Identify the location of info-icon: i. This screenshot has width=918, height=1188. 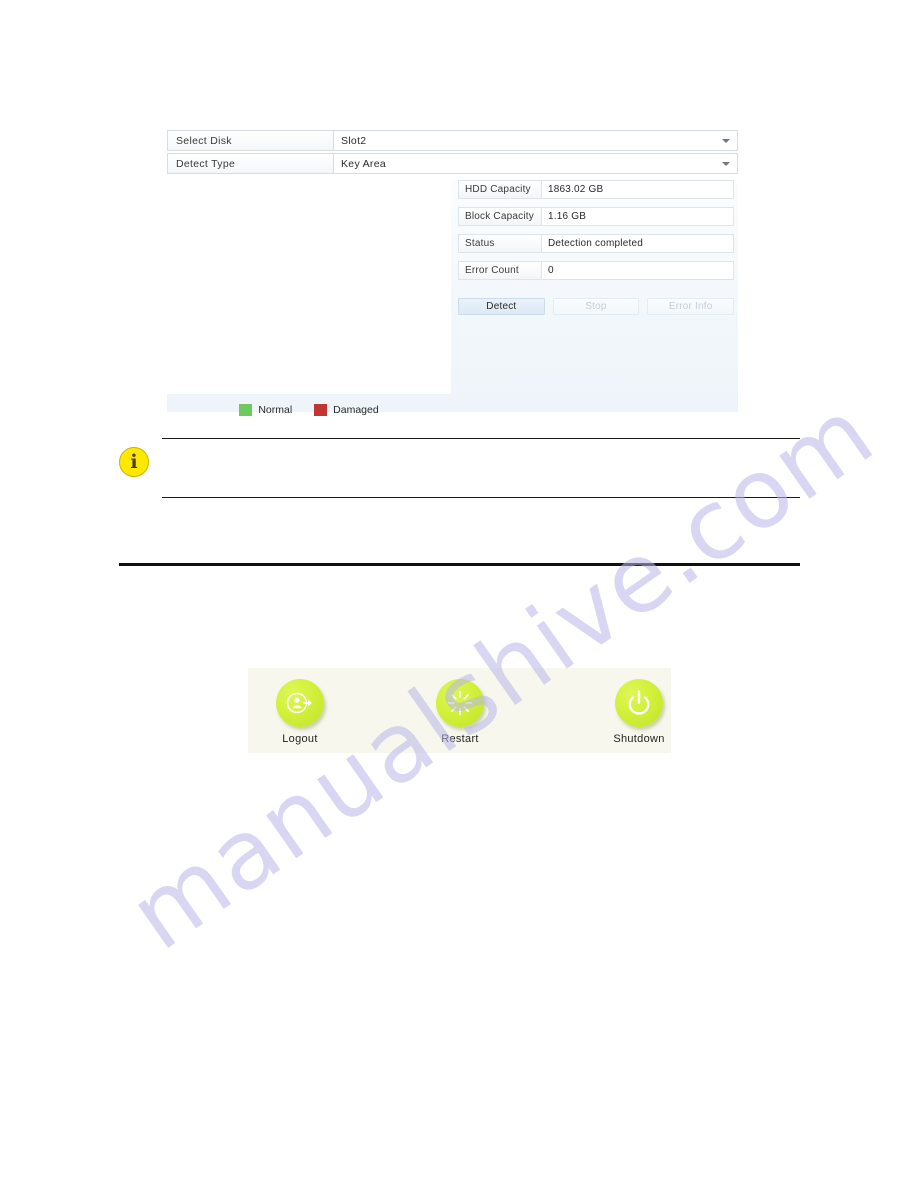
(134, 462).